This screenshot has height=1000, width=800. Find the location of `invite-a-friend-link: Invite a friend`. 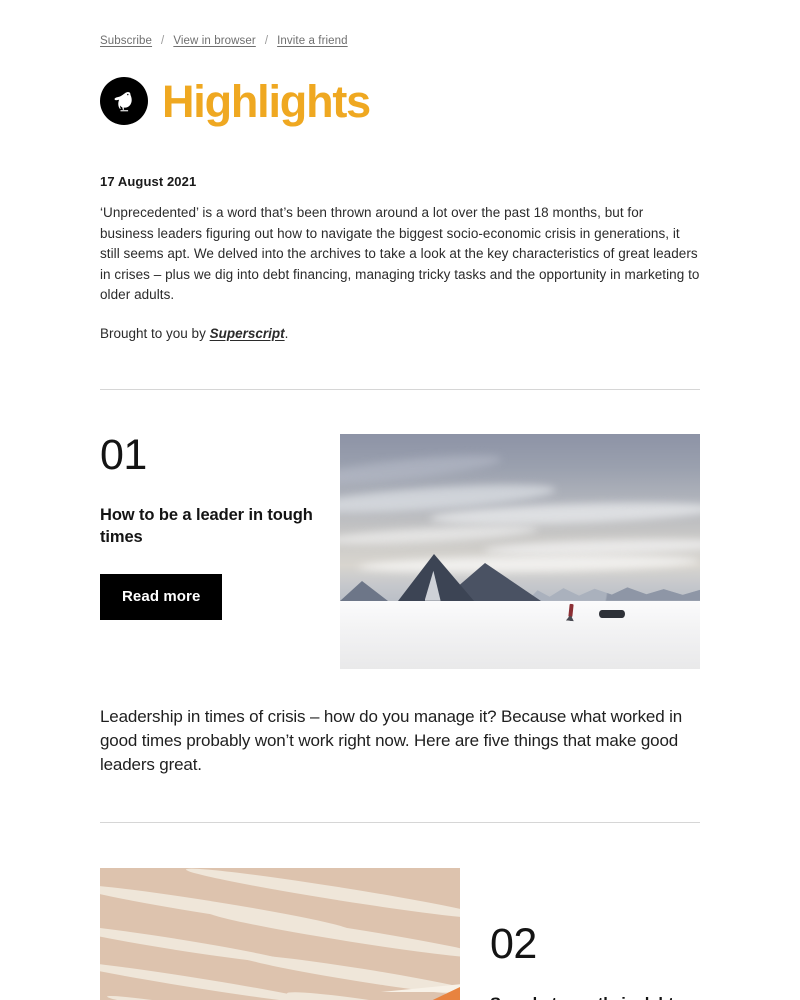

invite-a-friend-link: Invite a friend is located at coordinates (312, 41).